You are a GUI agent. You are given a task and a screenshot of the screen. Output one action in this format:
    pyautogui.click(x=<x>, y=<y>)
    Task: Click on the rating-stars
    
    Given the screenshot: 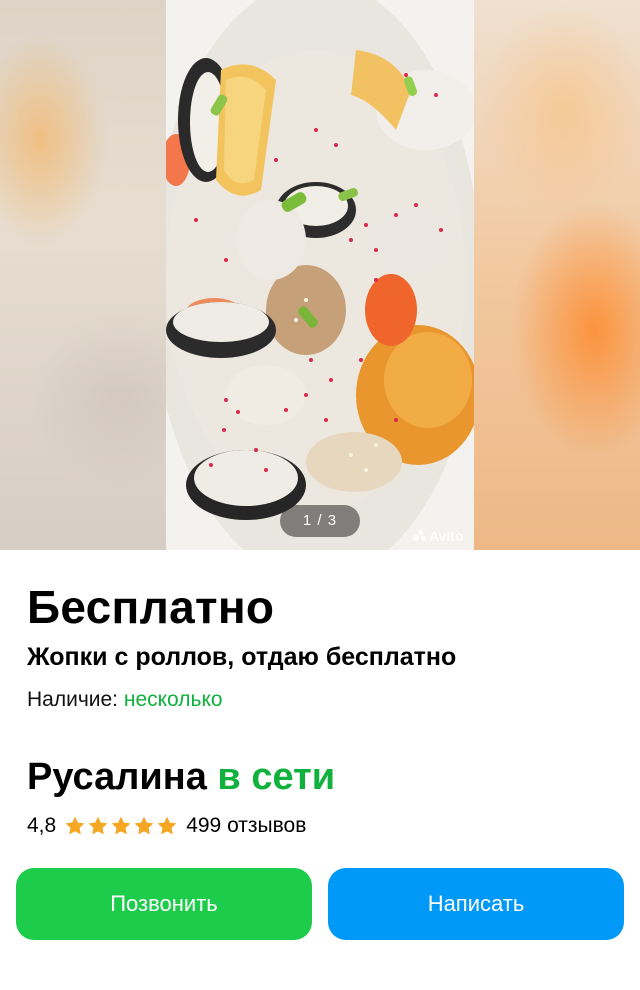 What is the action you would take?
    pyautogui.click(x=121, y=826)
    